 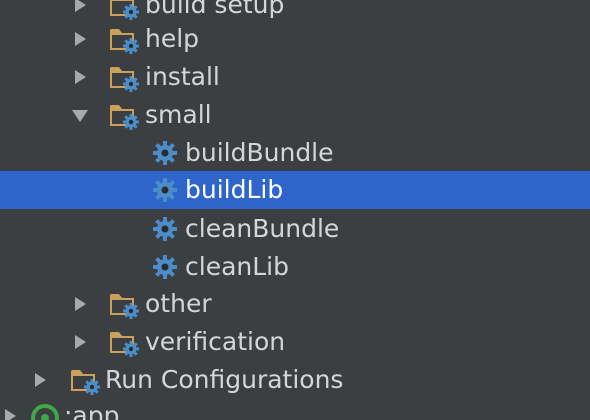 I want to click on android-module-icon, so click(x=45, y=412).